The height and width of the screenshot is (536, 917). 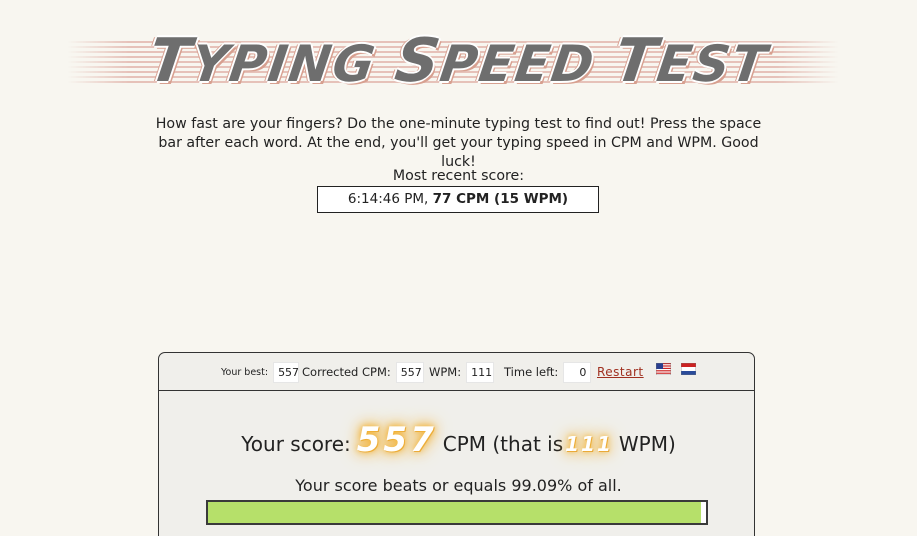 I want to click on logo-part-2: PEED, so click(x=518, y=64).